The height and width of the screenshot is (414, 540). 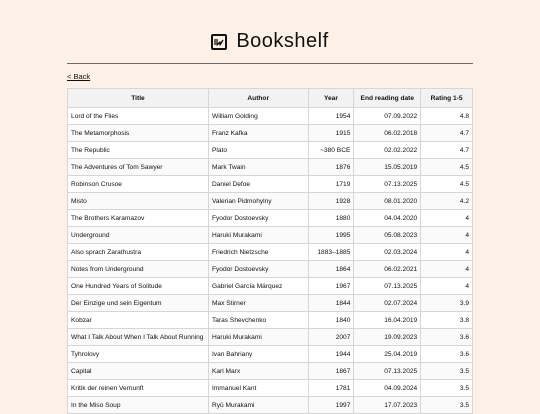 What do you see at coordinates (138, 388) in the screenshot?
I see `cell-title: Kritik der reinen Vernunft` at bounding box center [138, 388].